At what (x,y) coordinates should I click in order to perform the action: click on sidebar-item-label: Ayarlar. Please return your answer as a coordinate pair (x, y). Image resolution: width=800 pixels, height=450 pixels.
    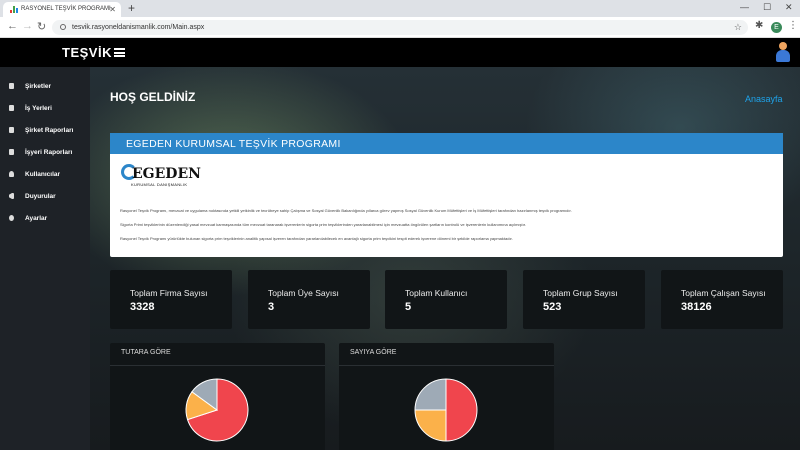
    Looking at the image, I should click on (36, 218).